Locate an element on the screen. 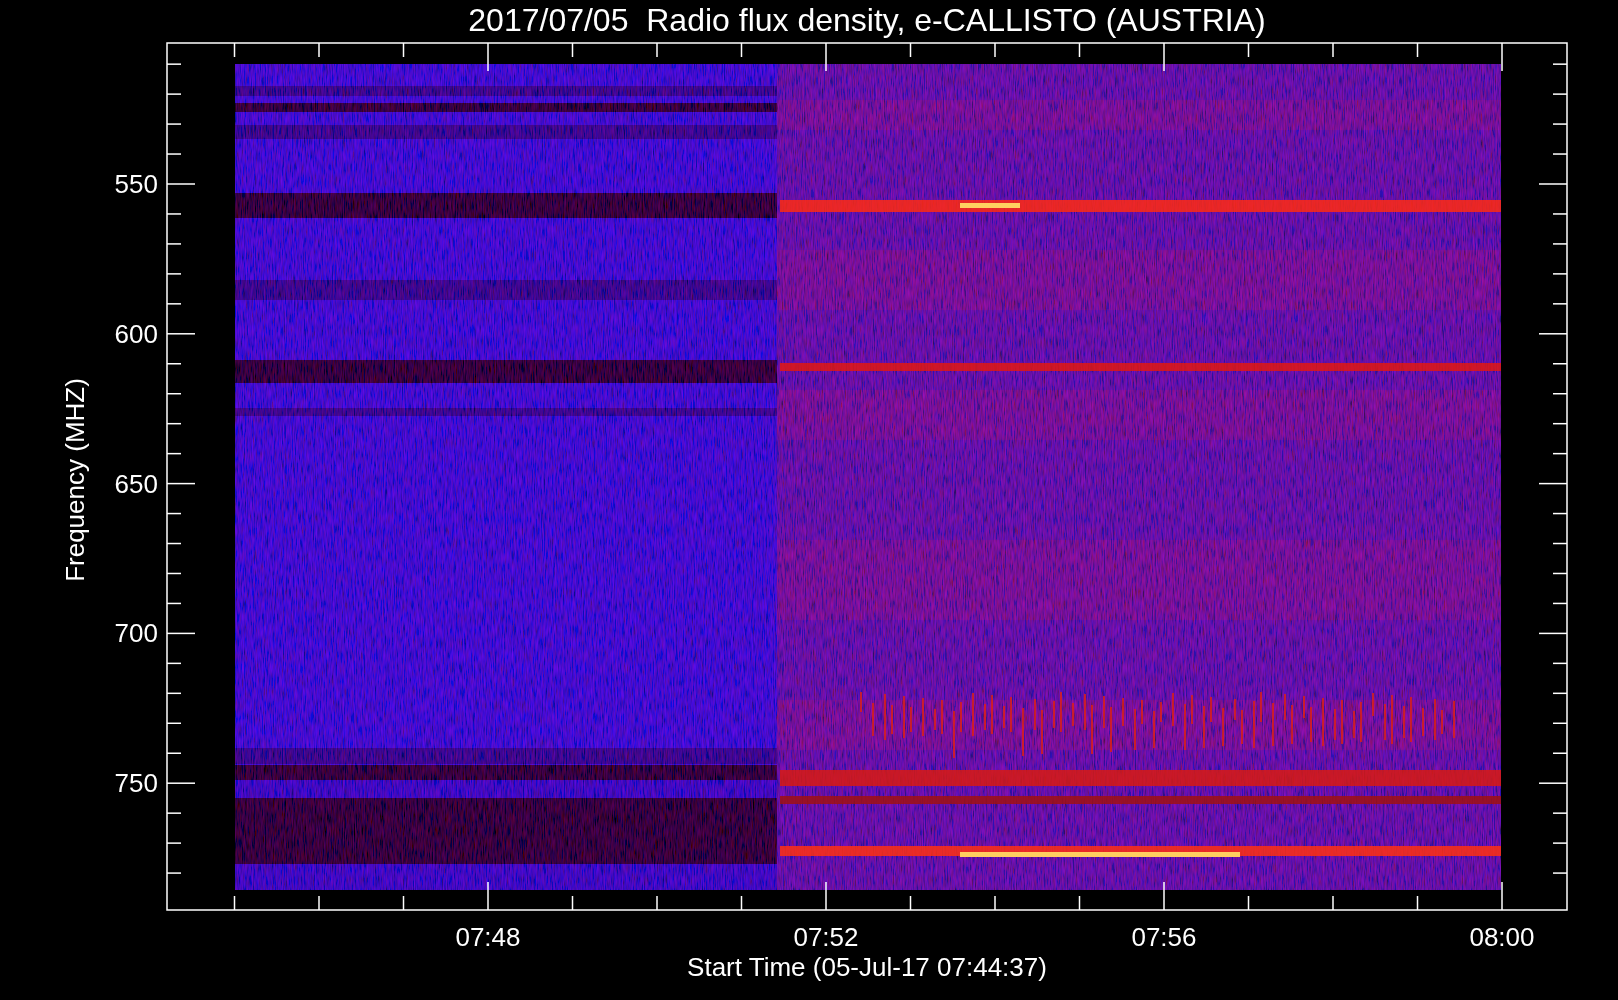 This screenshot has height=1000, width=1618. y-tick-label: 550 is located at coordinates (136, 184).